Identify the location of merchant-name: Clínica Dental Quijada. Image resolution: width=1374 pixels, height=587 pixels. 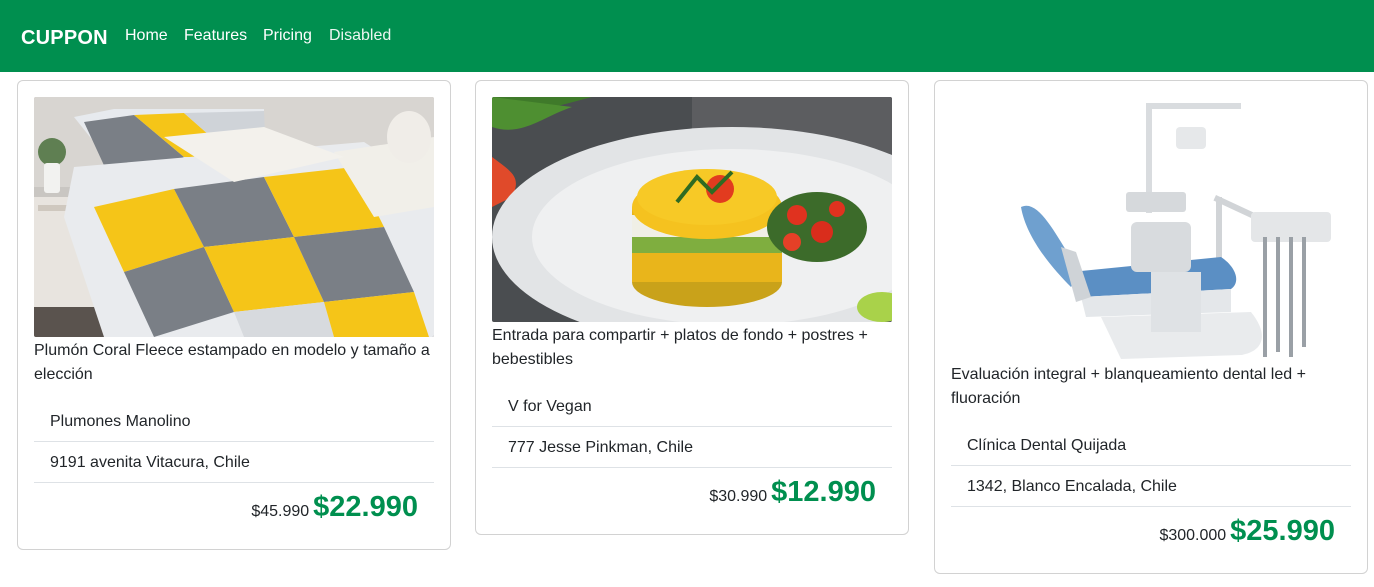
(1151, 445).